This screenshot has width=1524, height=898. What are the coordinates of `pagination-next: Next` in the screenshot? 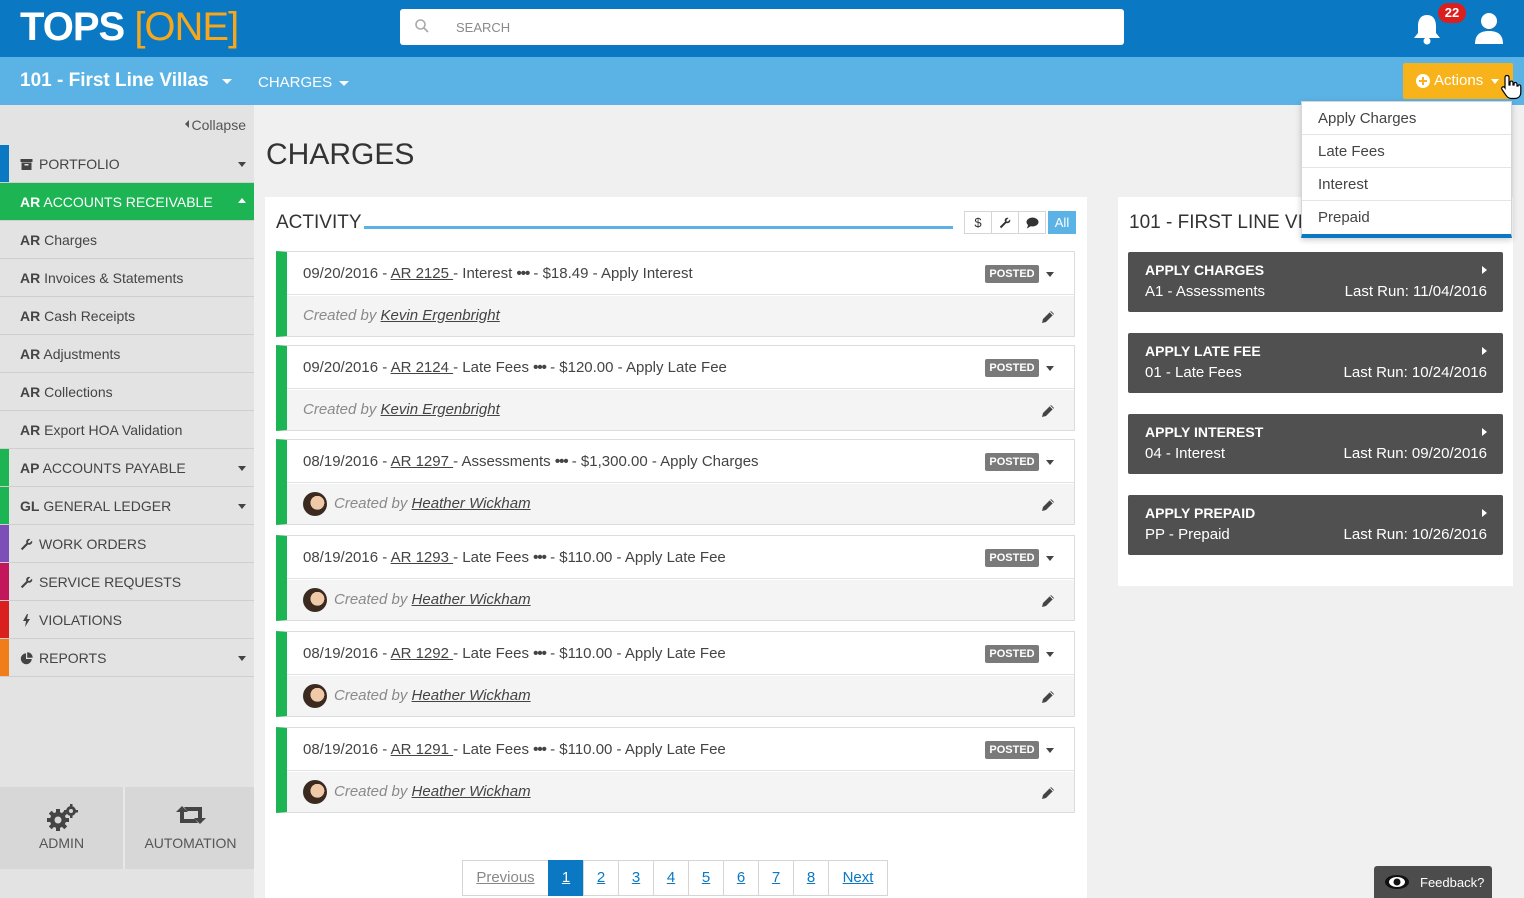 It's located at (858, 878).